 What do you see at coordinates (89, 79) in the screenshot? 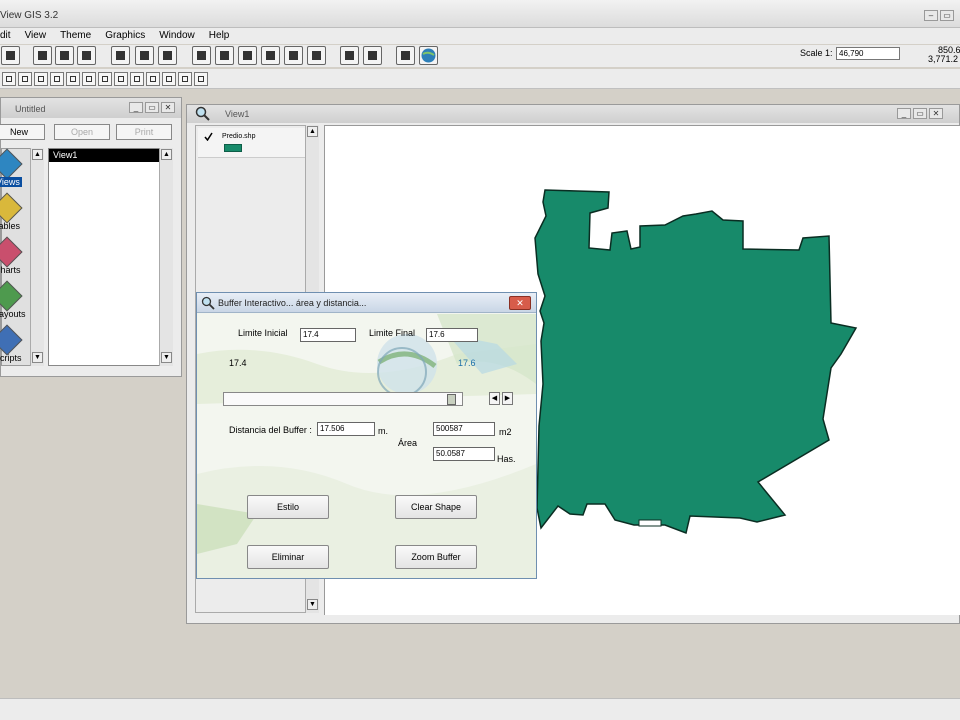
I see `zoom-out-tool-icon` at bounding box center [89, 79].